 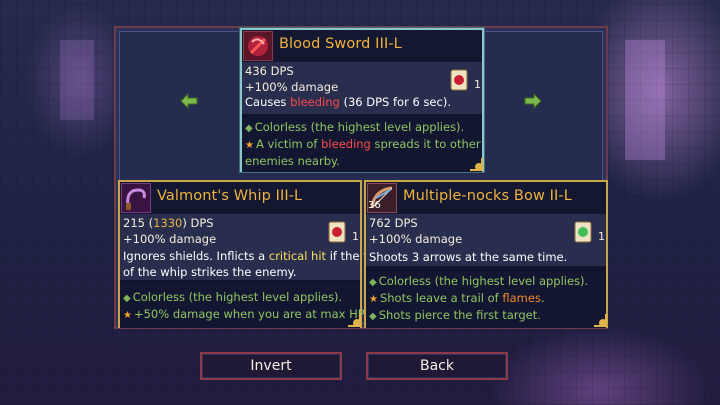 I want to click on desc-highlight: bleeding, so click(x=315, y=102).